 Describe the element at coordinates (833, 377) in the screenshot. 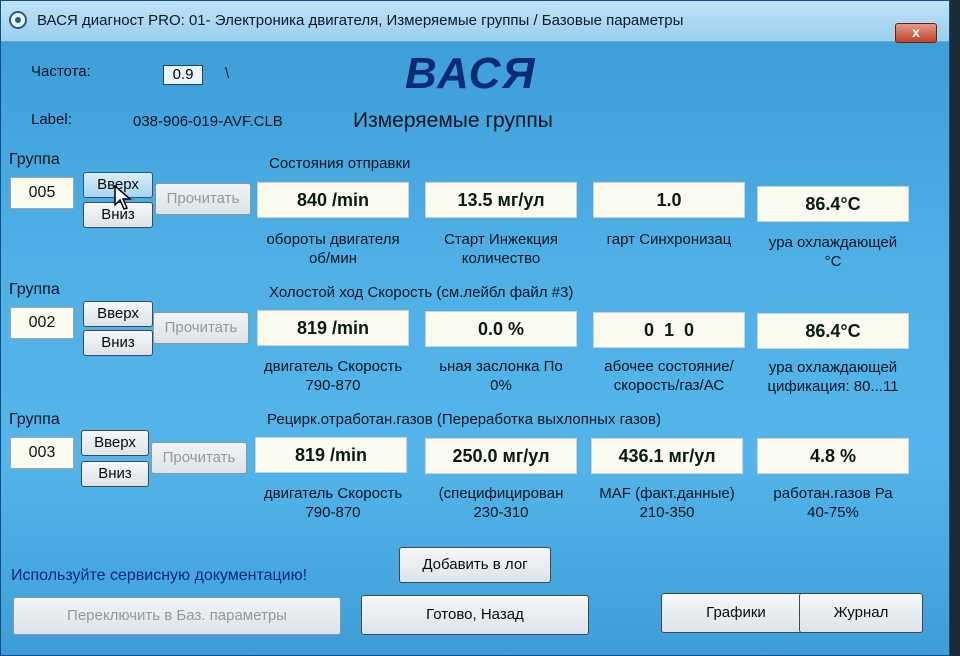

I see `group-2-caption-4: ура охлаждающей цификация: 80...11` at that location.